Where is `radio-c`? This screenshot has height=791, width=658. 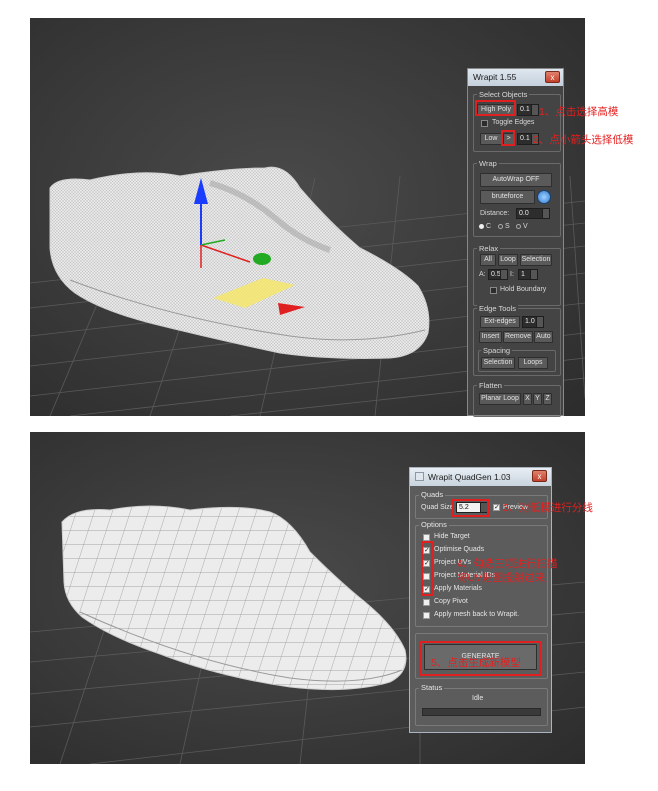 radio-c is located at coordinates (481, 226).